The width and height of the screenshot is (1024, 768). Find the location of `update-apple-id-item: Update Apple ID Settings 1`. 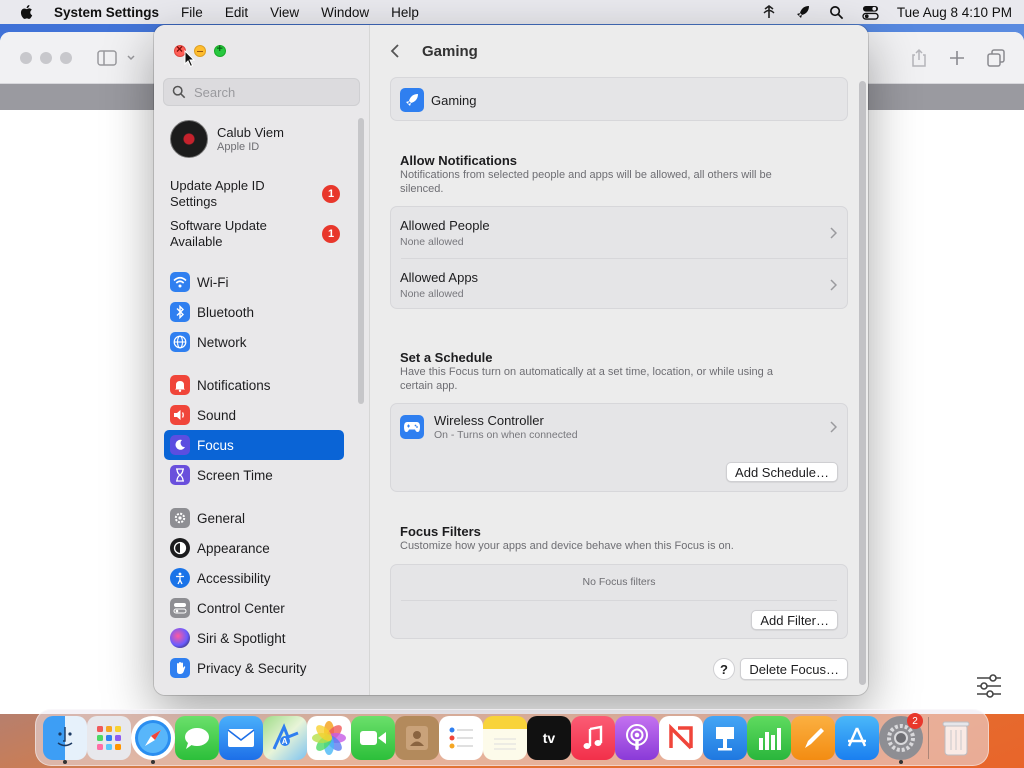

update-apple-id-item: Update Apple ID Settings 1 is located at coordinates (255, 194).